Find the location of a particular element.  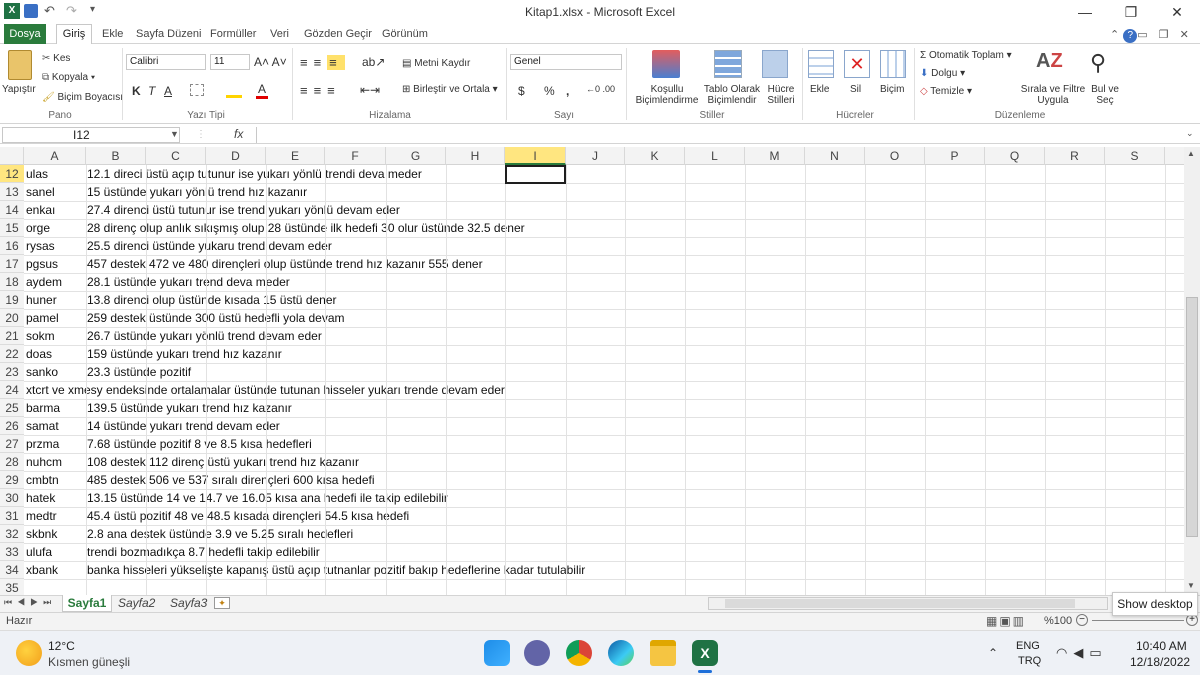

cell-a: xbank is located at coordinates (42, 570).